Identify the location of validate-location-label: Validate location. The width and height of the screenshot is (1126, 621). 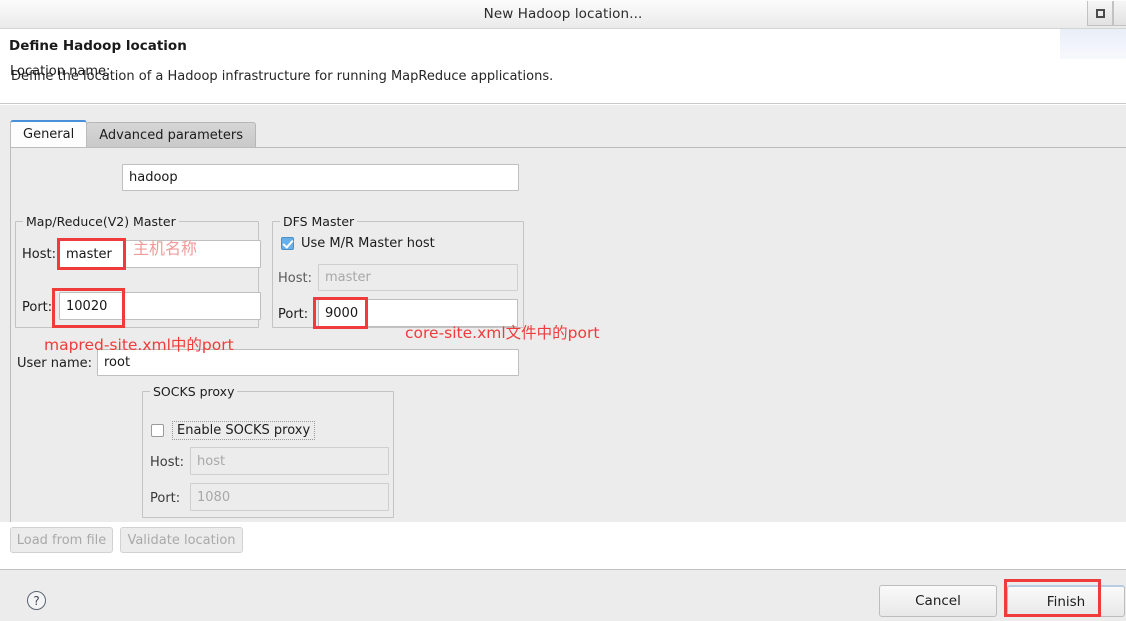
(181, 540).